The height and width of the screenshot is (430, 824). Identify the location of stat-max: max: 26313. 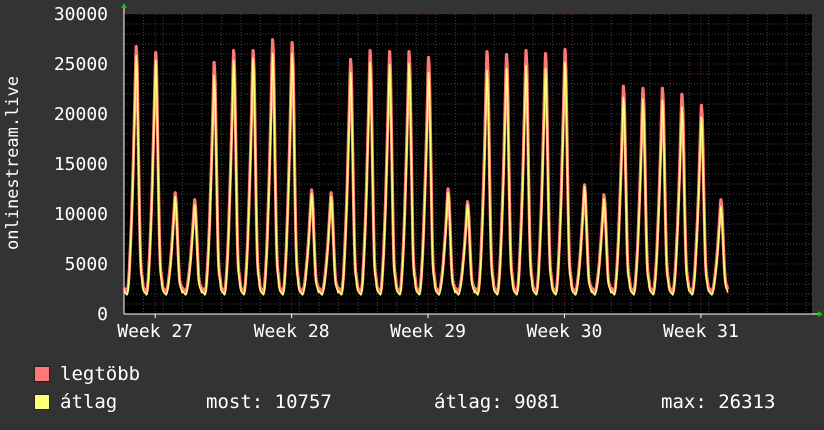
(718, 402).